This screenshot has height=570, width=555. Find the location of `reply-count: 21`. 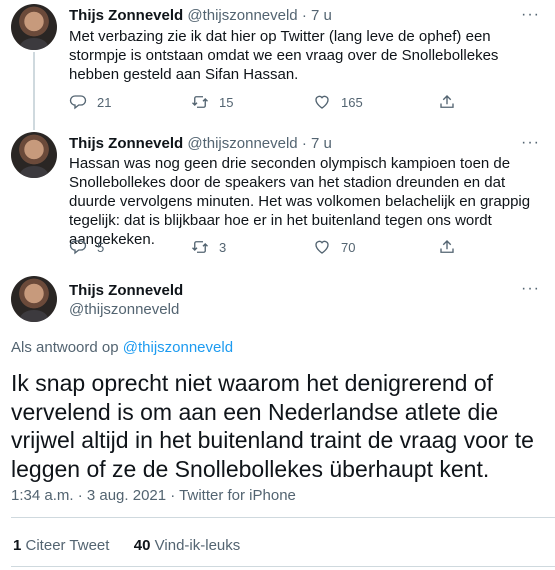

reply-count: 21 is located at coordinates (104, 102).